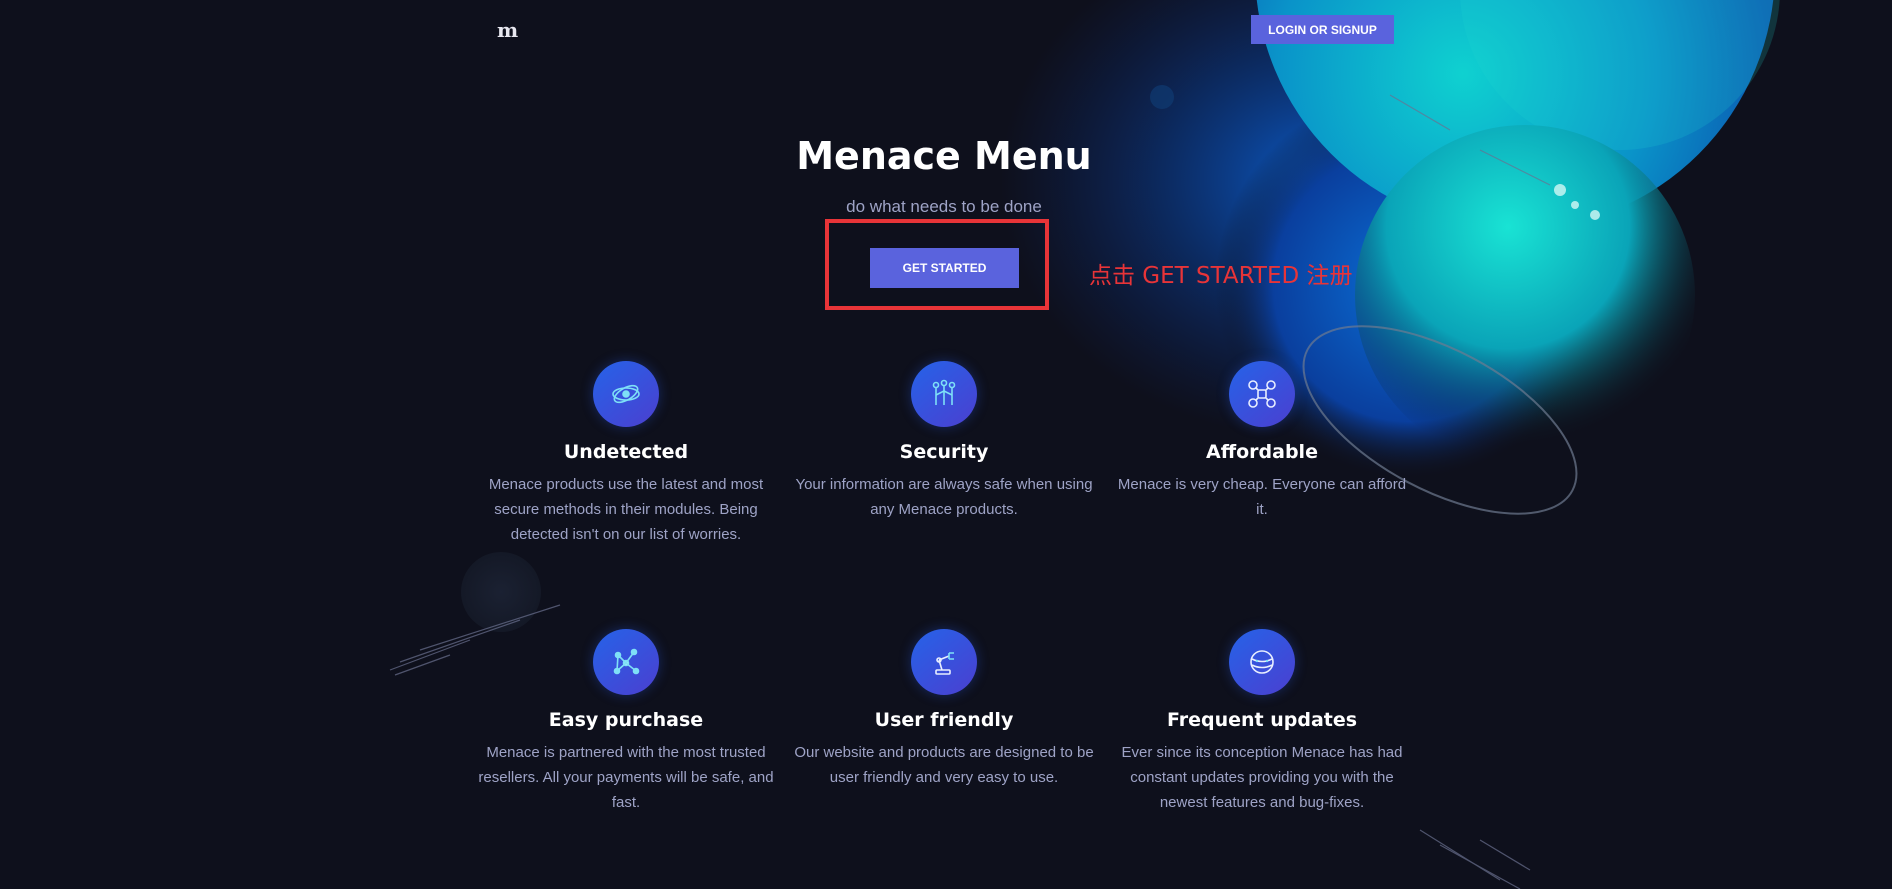 This screenshot has width=1892, height=889. I want to click on brand-logo: m, so click(507, 30).